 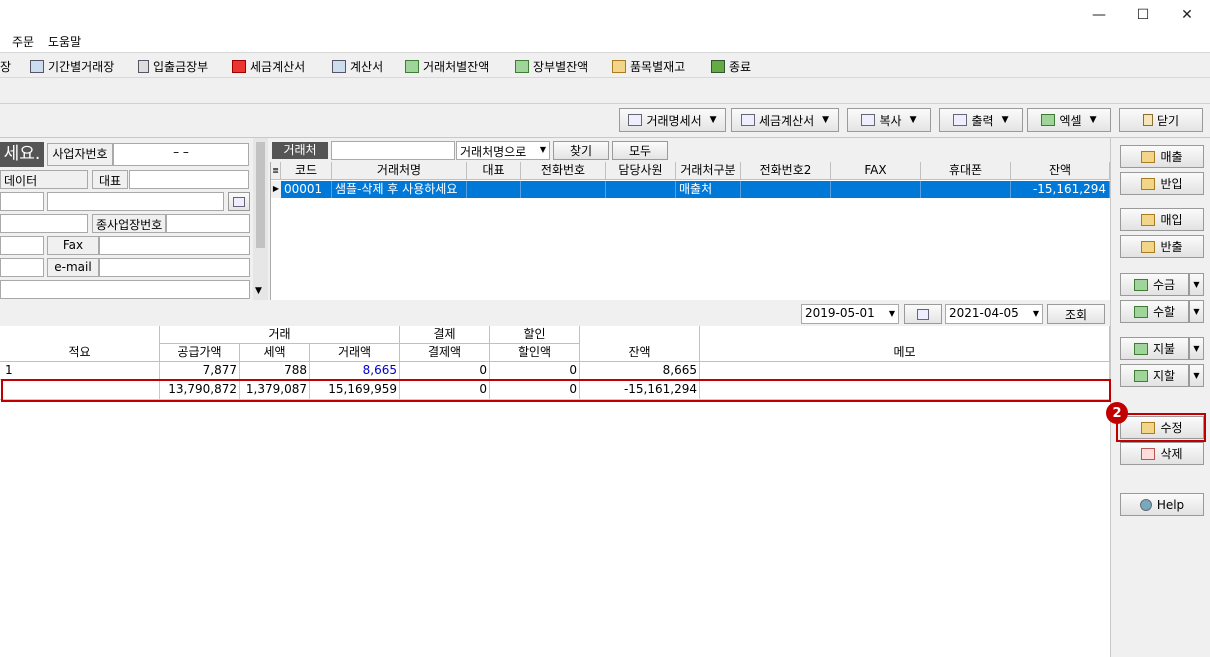 I want to click on toolbar-tax-invoice: 세금계산서, so click(x=268, y=66).